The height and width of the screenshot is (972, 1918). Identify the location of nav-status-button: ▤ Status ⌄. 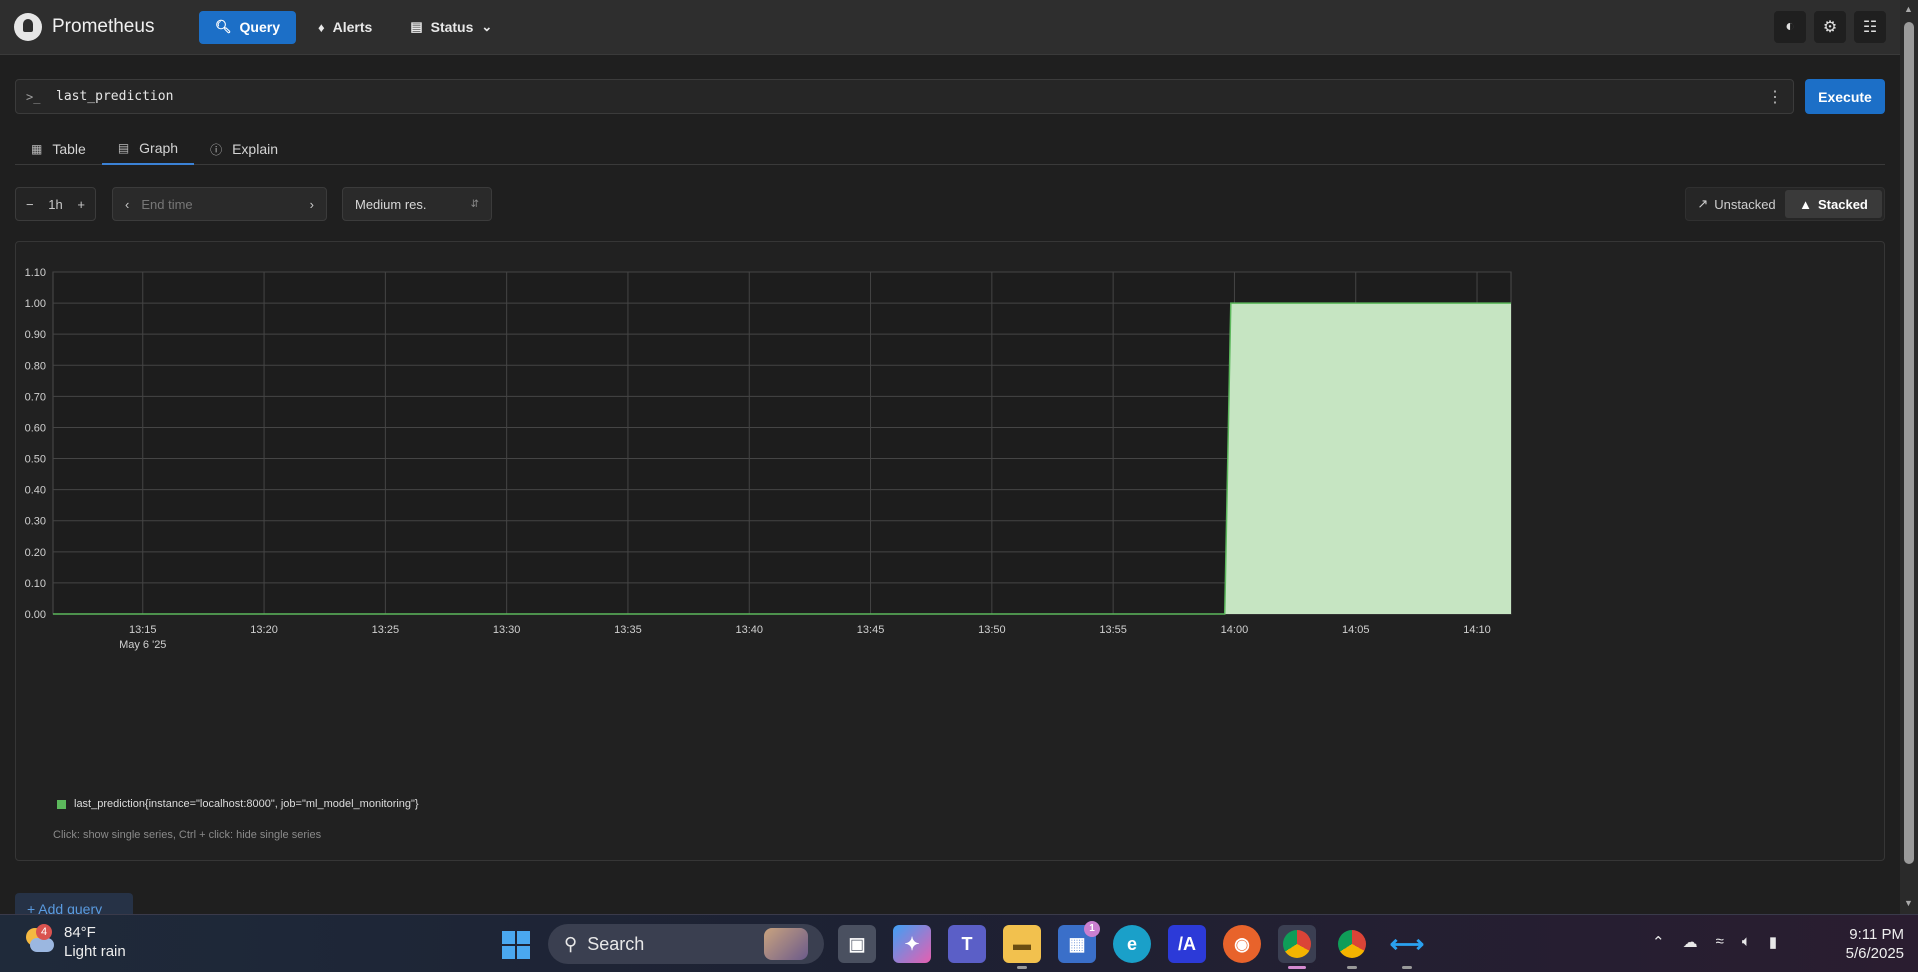
(451, 27).